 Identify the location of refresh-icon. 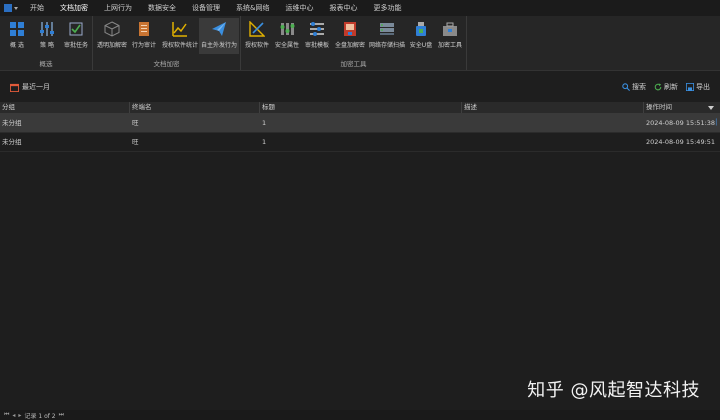
(658, 87).